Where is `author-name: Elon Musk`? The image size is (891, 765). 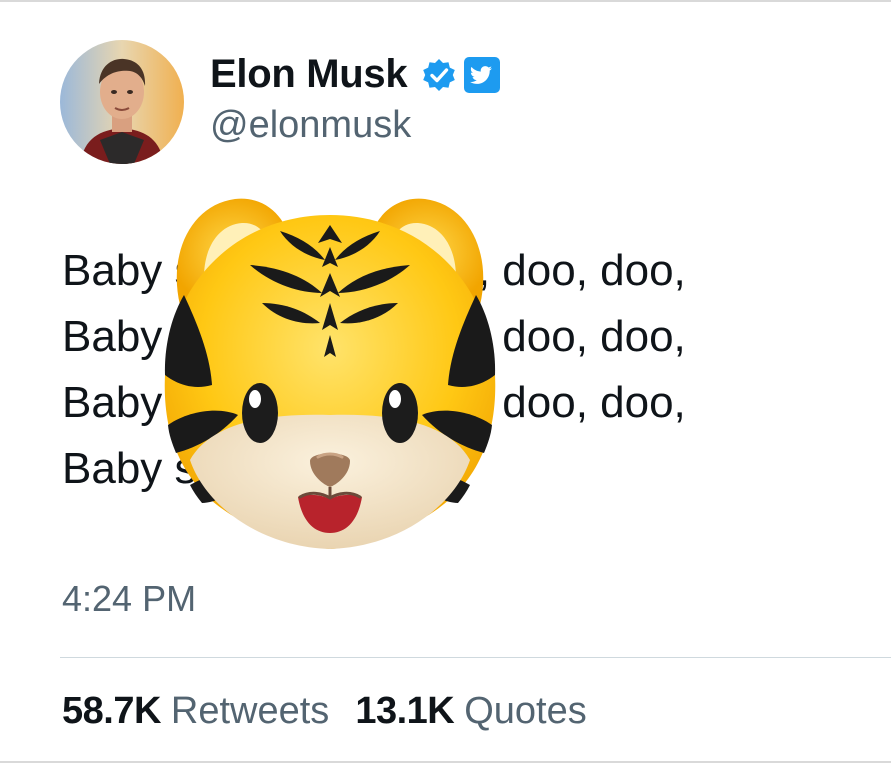 author-name: Elon Musk is located at coordinates (355, 74).